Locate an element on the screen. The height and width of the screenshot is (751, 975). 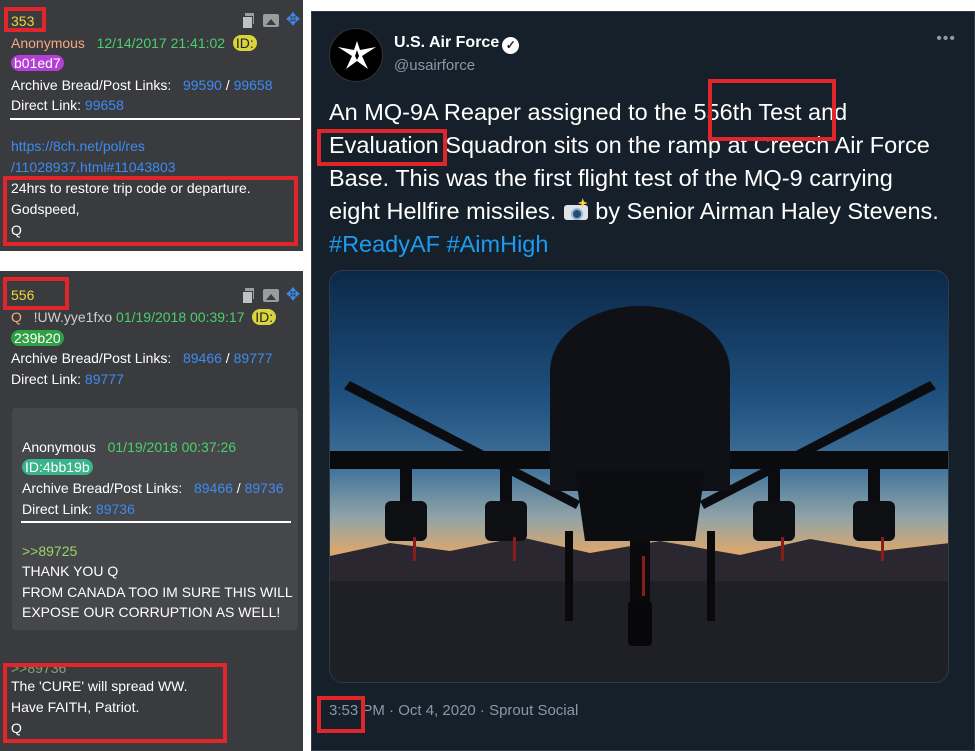
direct-link-row: Direct Link: 89777 is located at coordinates (67, 379).